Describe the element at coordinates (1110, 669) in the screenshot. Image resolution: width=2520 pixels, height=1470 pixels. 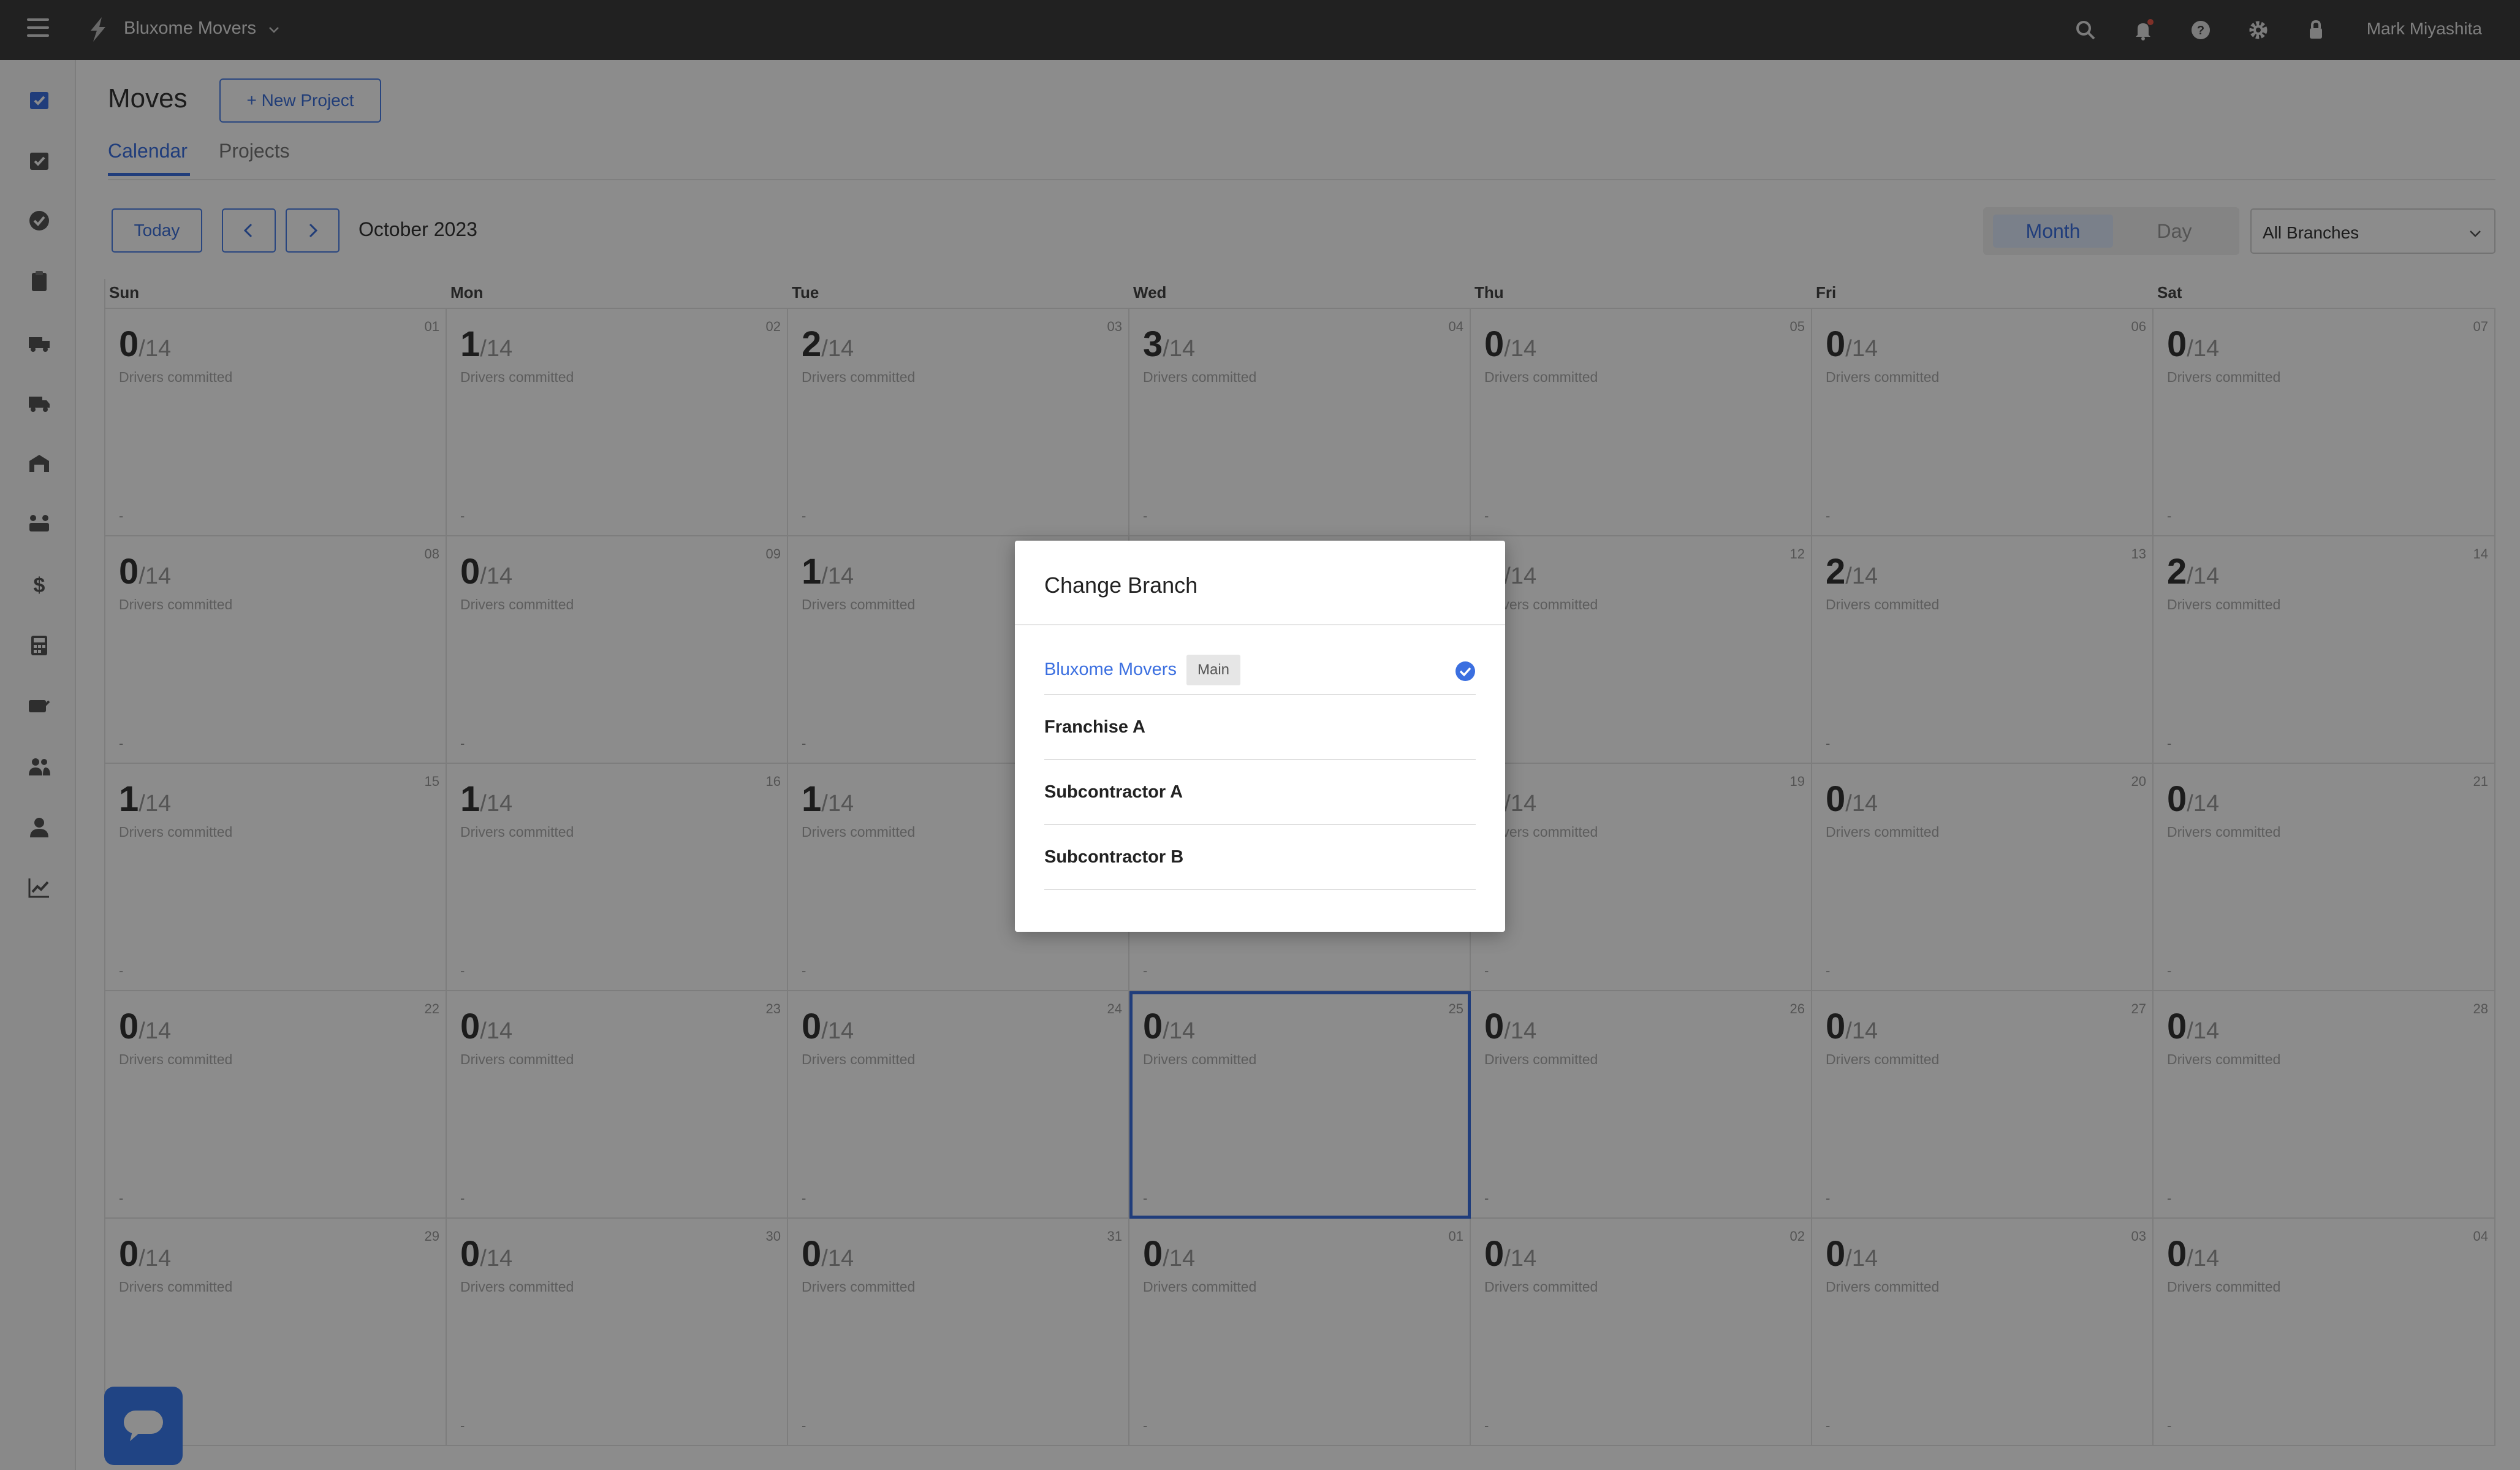
I see `branch-option-label: Bluxome Movers` at that location.